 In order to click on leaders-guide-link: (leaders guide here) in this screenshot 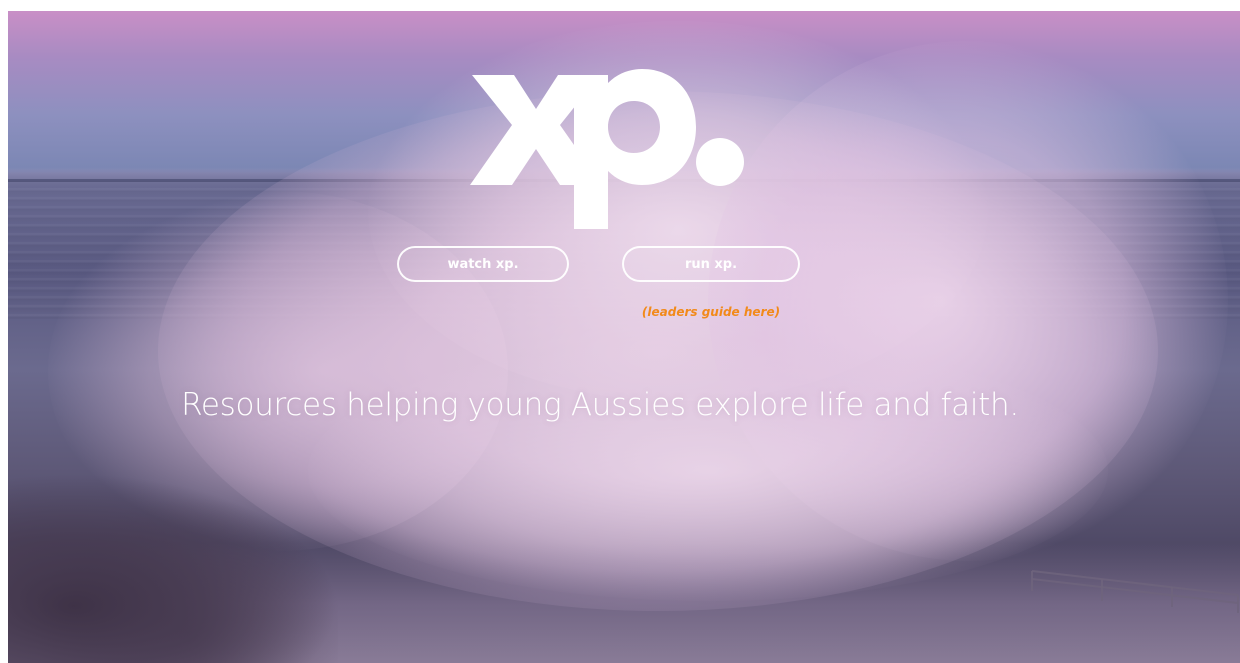, I will do `click(711, 312)`.